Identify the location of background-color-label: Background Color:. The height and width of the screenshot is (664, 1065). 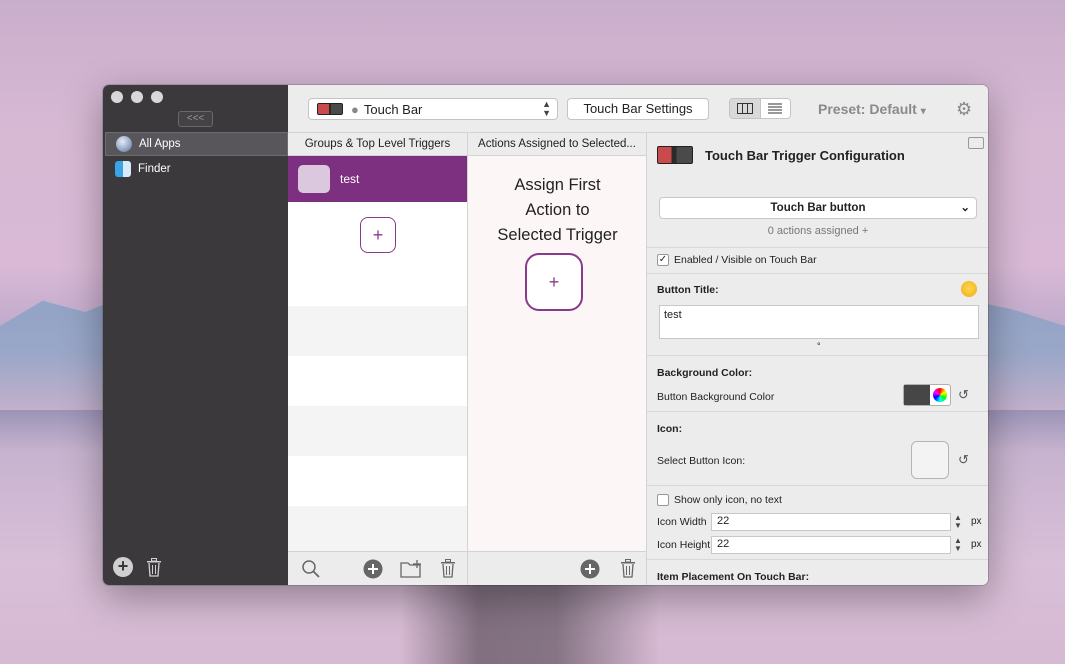
(705, 373).